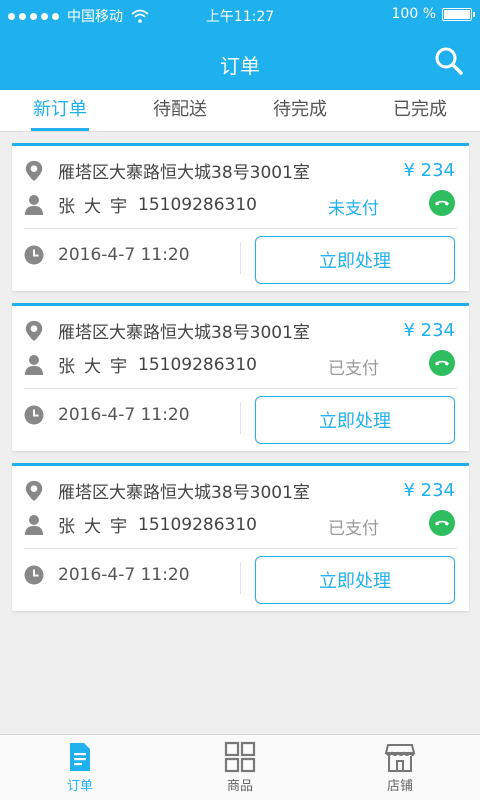 Image resolution: width=480 pixels, height=800 pixels. I want to click on order-tabs: 新订单 待配送 待完成 已完成, so click(240, 111).